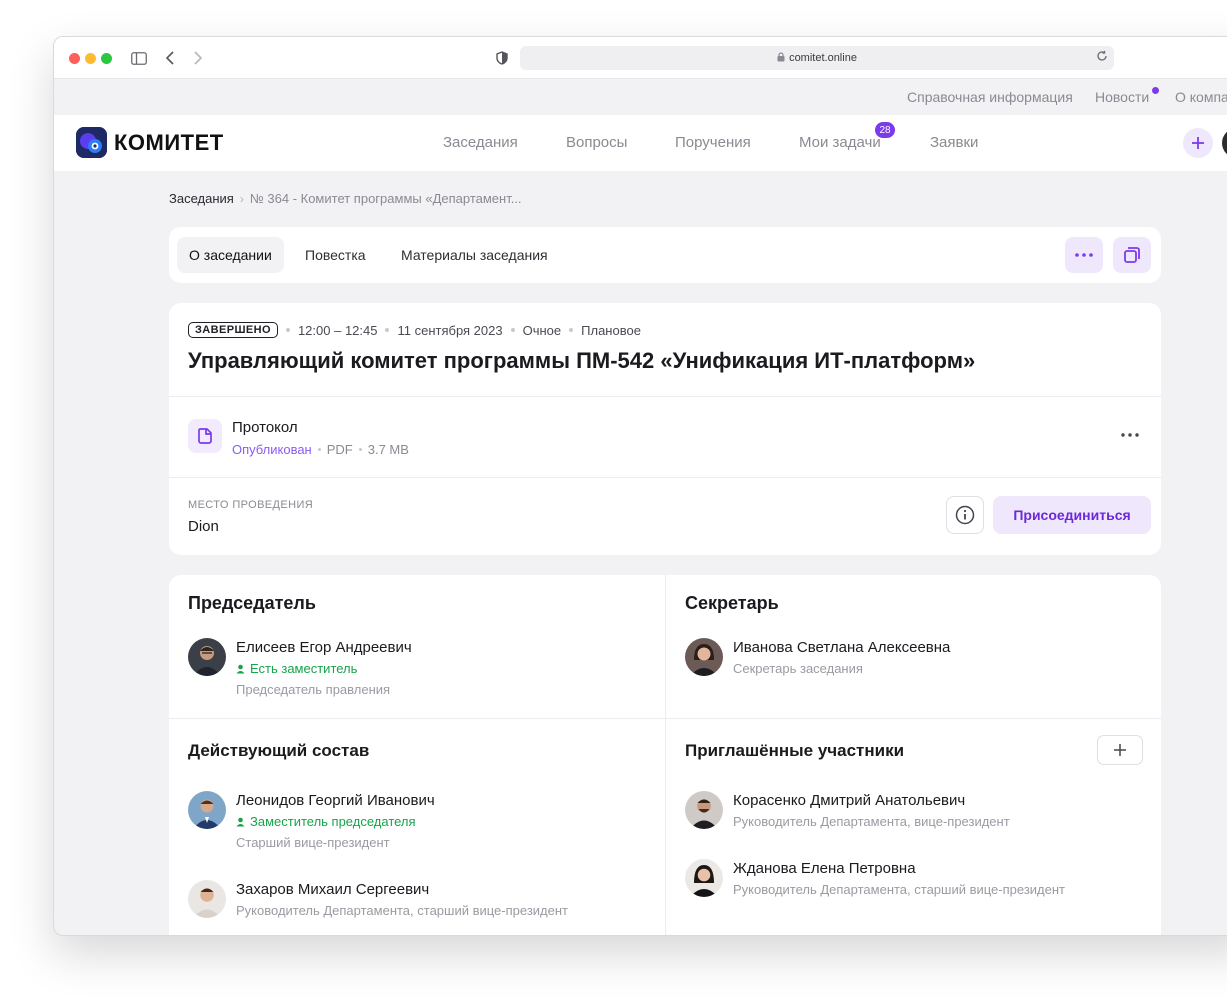 The image size is (1227, 1004). I want to click on meeting-format: Очное, so click(542, 330).